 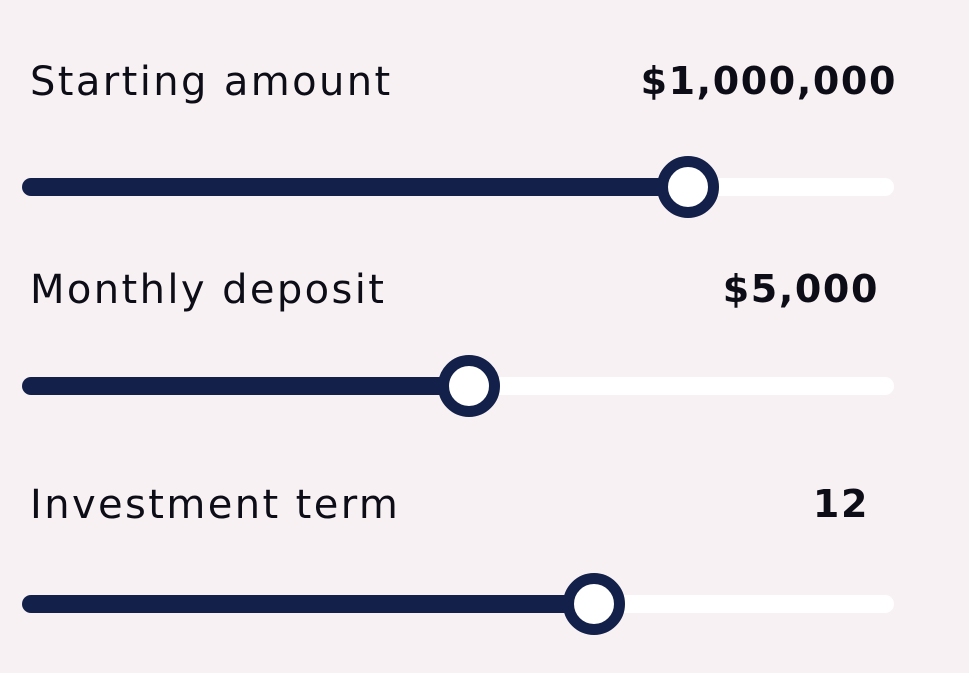 I want to click on investment-term-slider-thumb, so click(x=594, y=604).